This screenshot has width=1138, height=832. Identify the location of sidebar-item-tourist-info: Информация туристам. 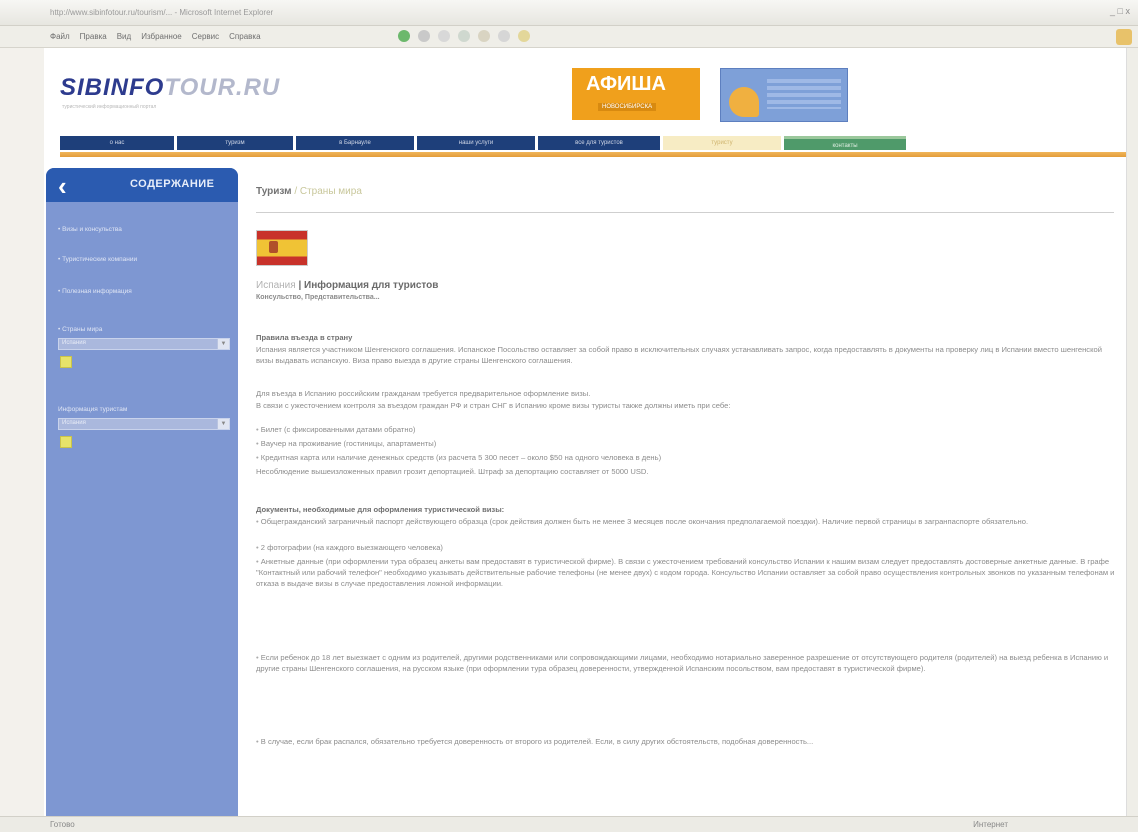
(92, 409).